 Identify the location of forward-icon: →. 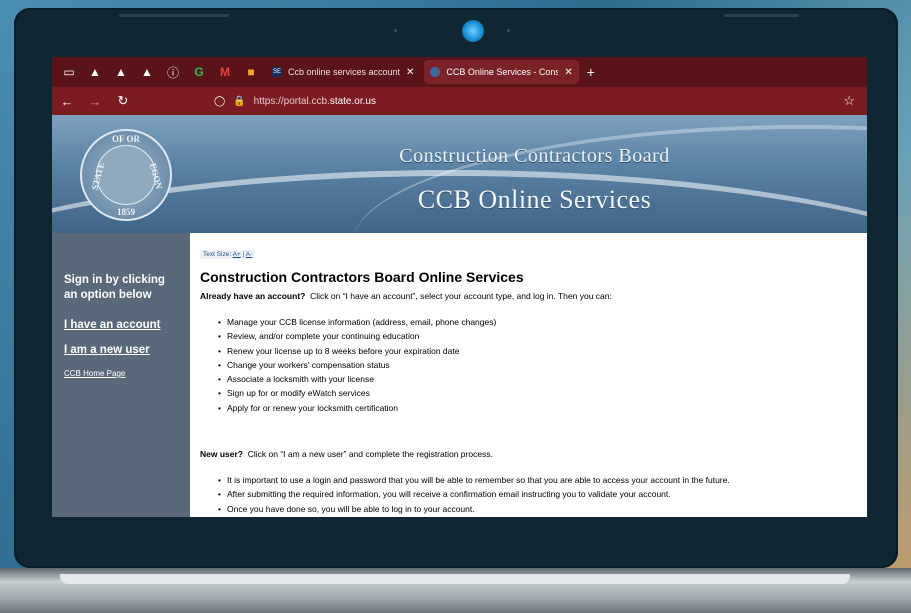
(95, 101).